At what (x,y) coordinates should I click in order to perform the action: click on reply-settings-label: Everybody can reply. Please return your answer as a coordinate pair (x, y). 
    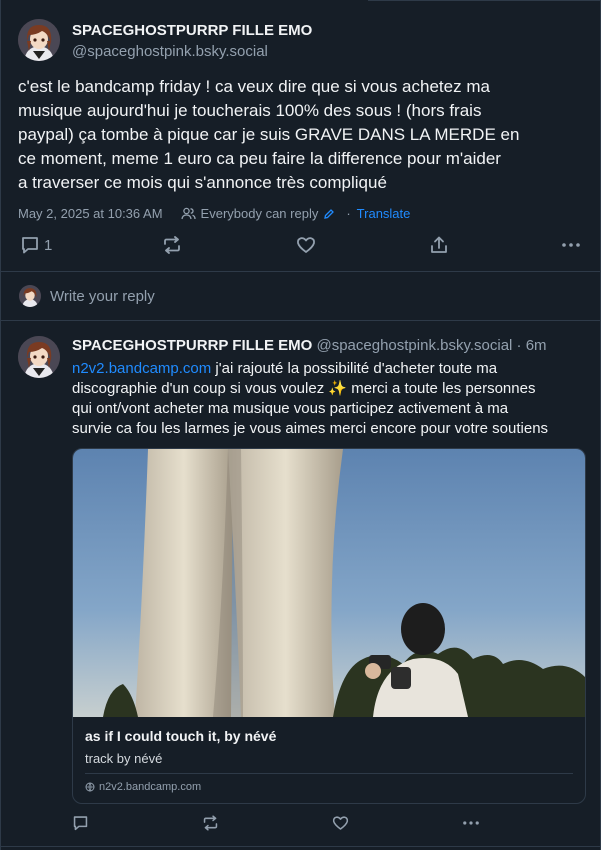
    Looking at the image, I should click on (259, 213).